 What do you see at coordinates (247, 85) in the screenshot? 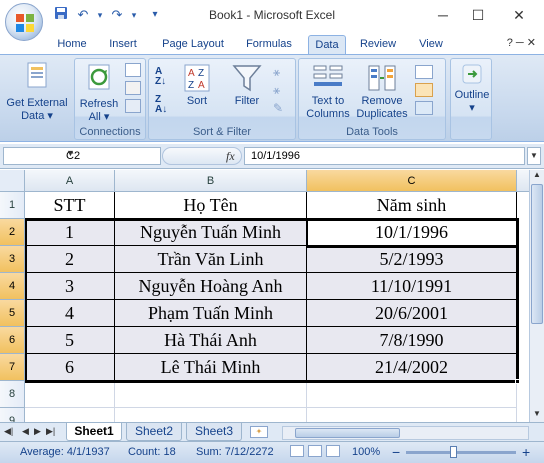
I see `filter-button: Filter` at bounding box center [247, 85].